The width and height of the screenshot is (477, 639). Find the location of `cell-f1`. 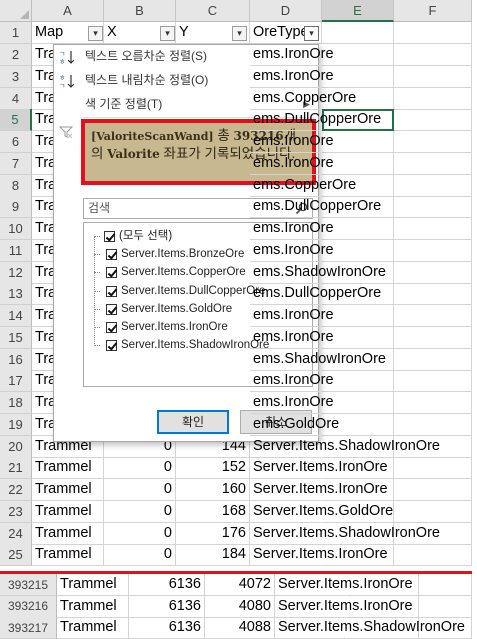

cell-f1 is located at coordinates (433, 33).